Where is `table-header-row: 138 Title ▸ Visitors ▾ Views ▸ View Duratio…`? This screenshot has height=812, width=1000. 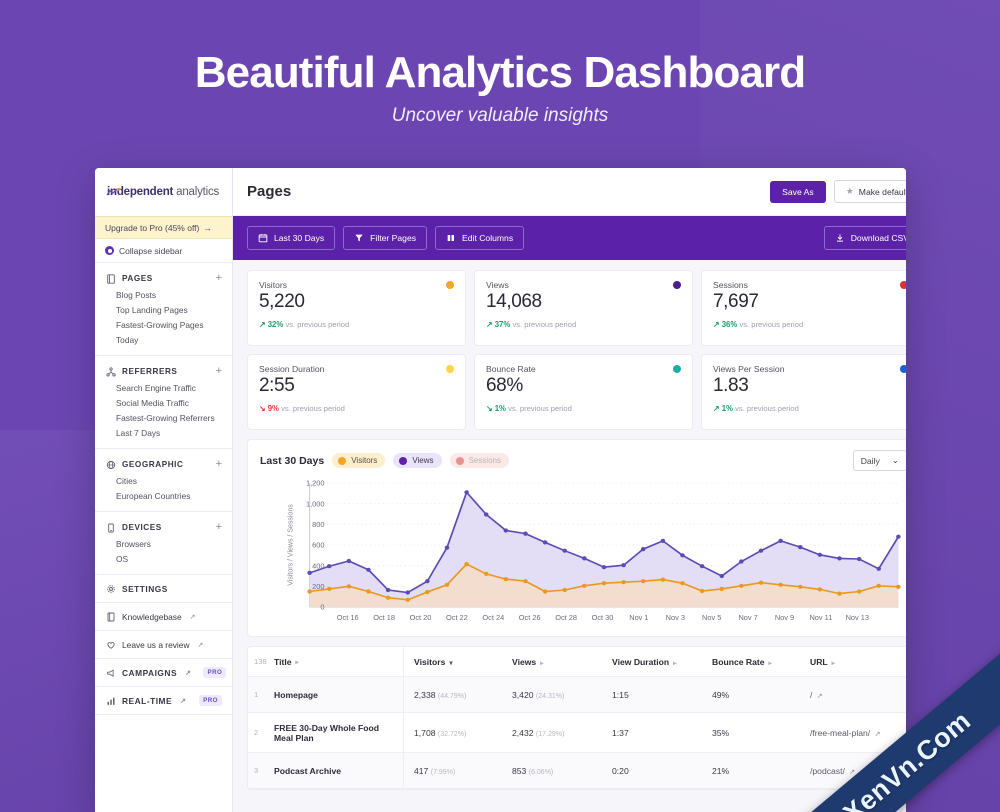
table-header-row: 138 Title ▸ Visitors ▾ Views ▸ View Duratio… is located at coordinates (577, 662).